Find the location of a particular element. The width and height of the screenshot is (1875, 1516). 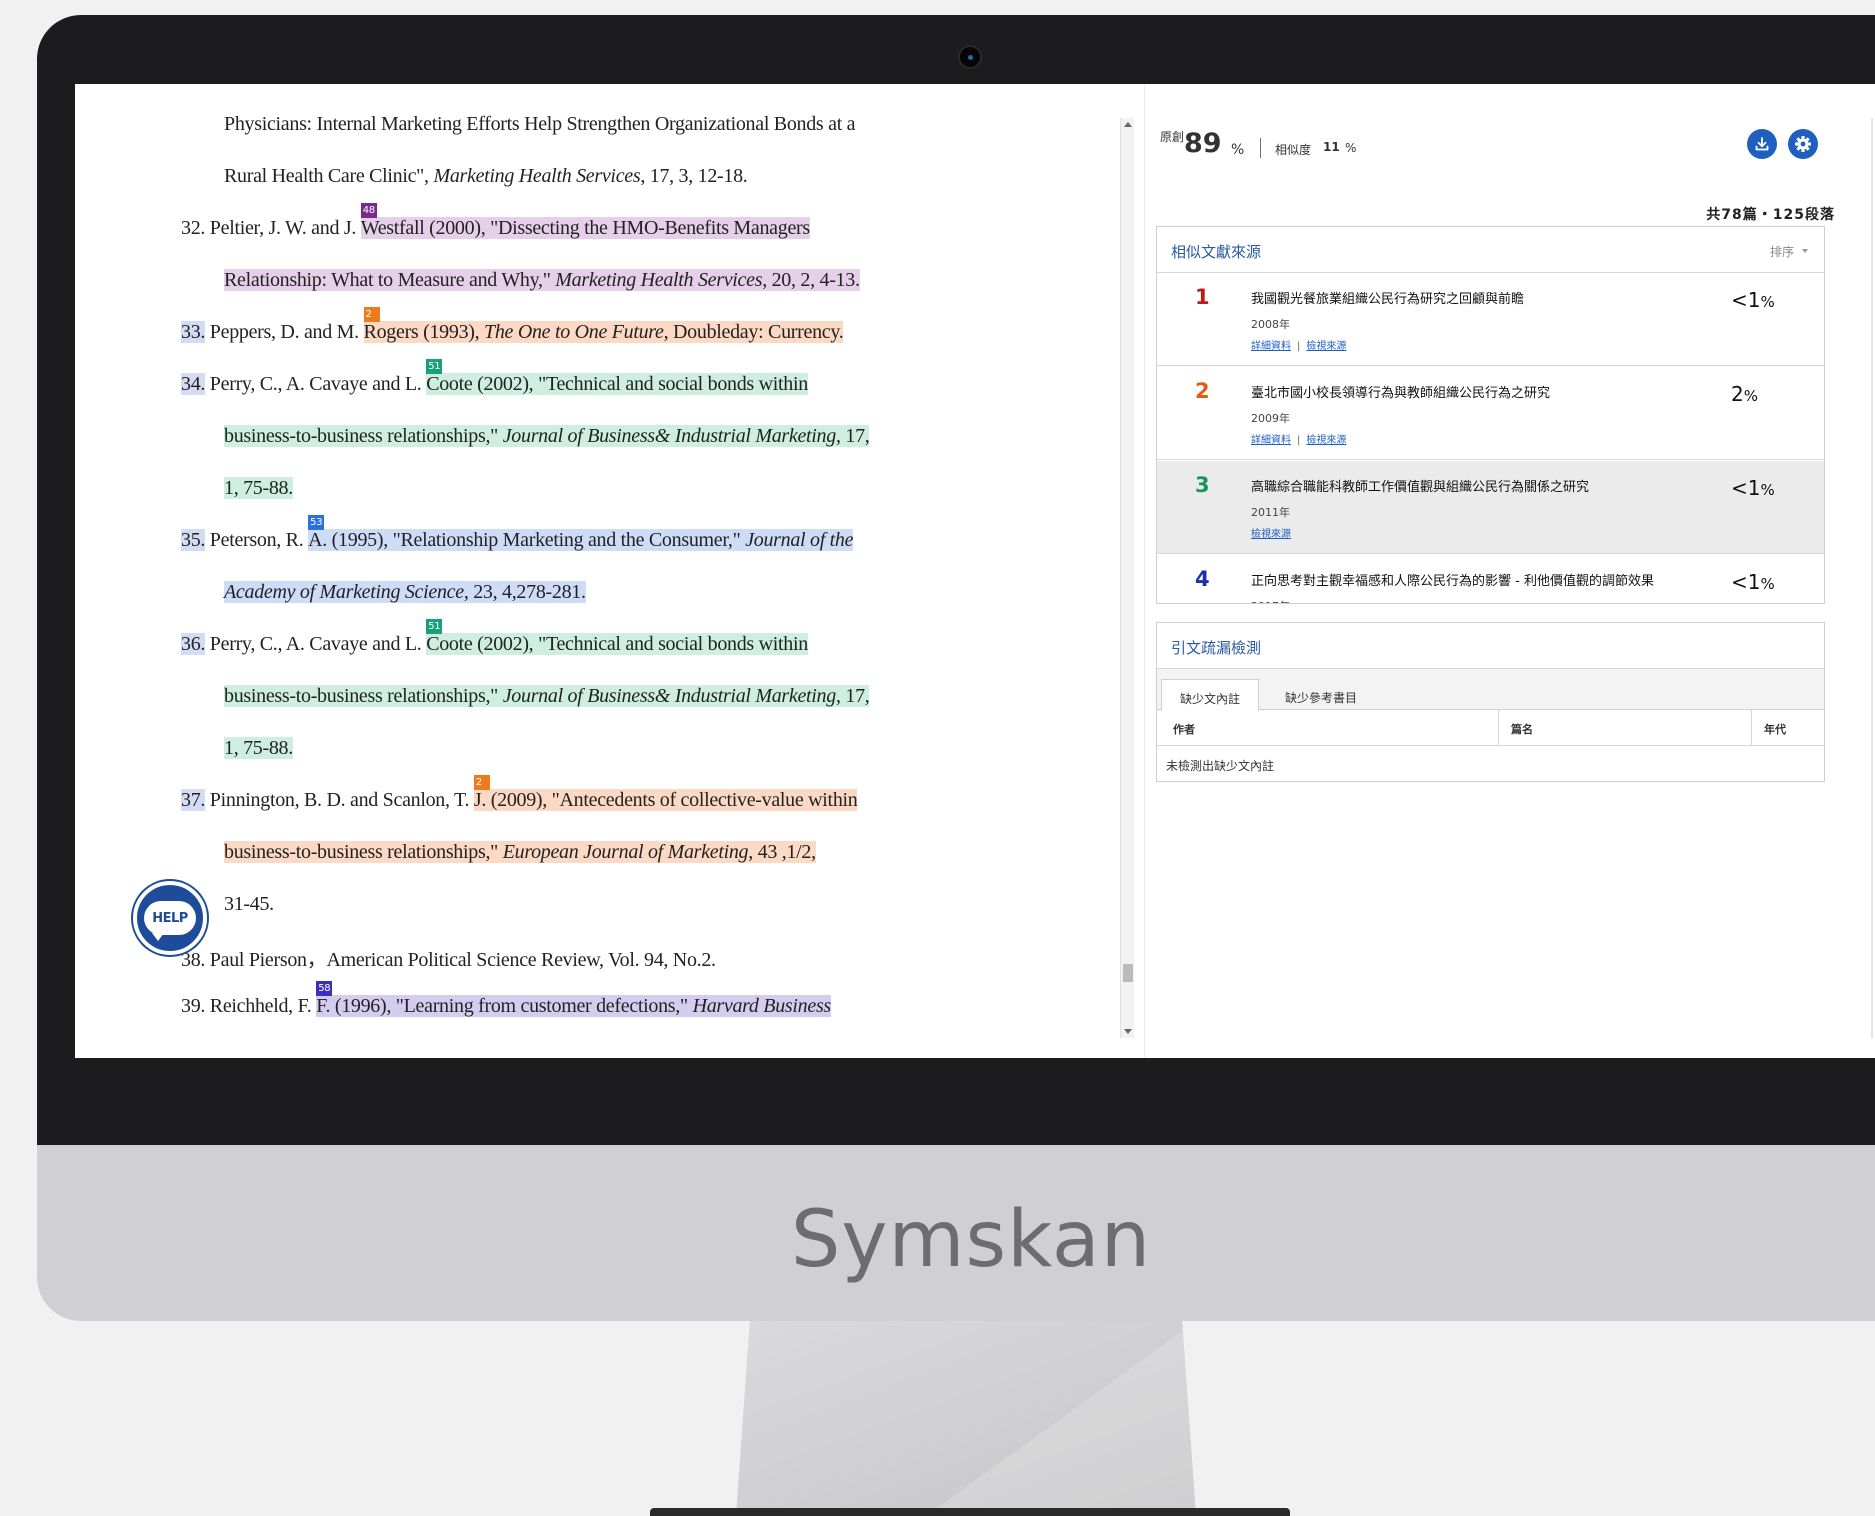

source-title: 臺北市國小校長領導行為與教師組織公民行為之研究 is located at coordinates (1400, 391).